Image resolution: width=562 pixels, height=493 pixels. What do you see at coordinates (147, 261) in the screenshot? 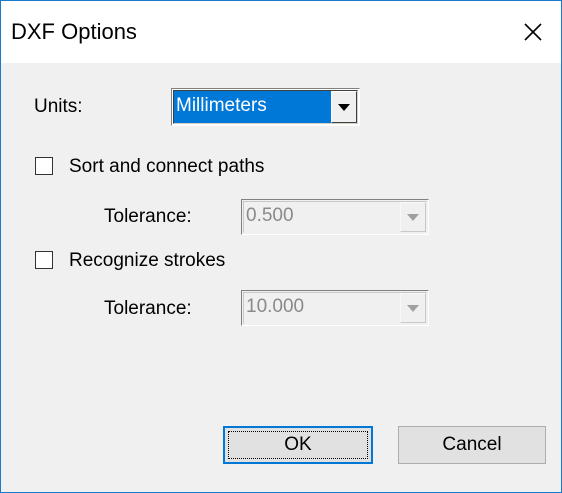
I see `recognize-strokes-label: Recognize strokes` at bounding box center [147, 261].